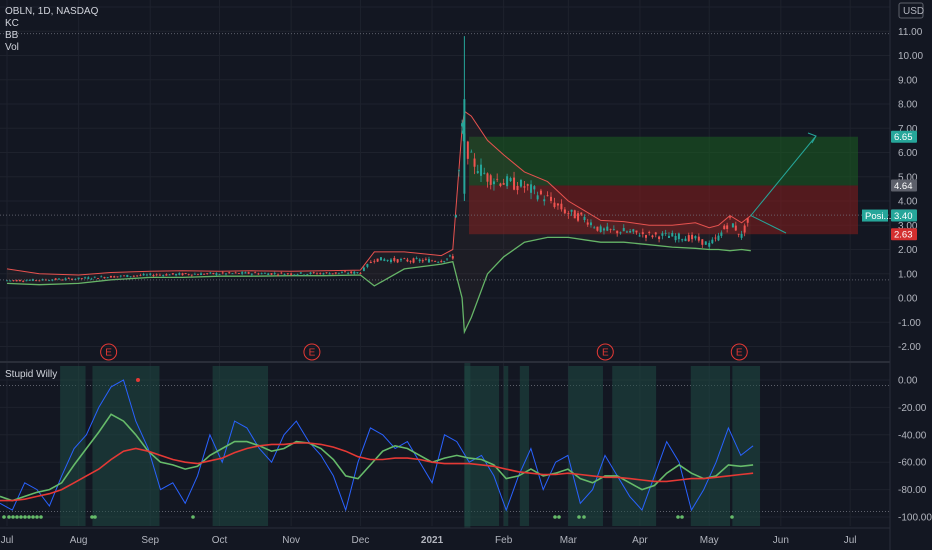 The width and height of the screenshot is (932, 550). I want to click on price-tick-label: 9.00, so click(908, 80).